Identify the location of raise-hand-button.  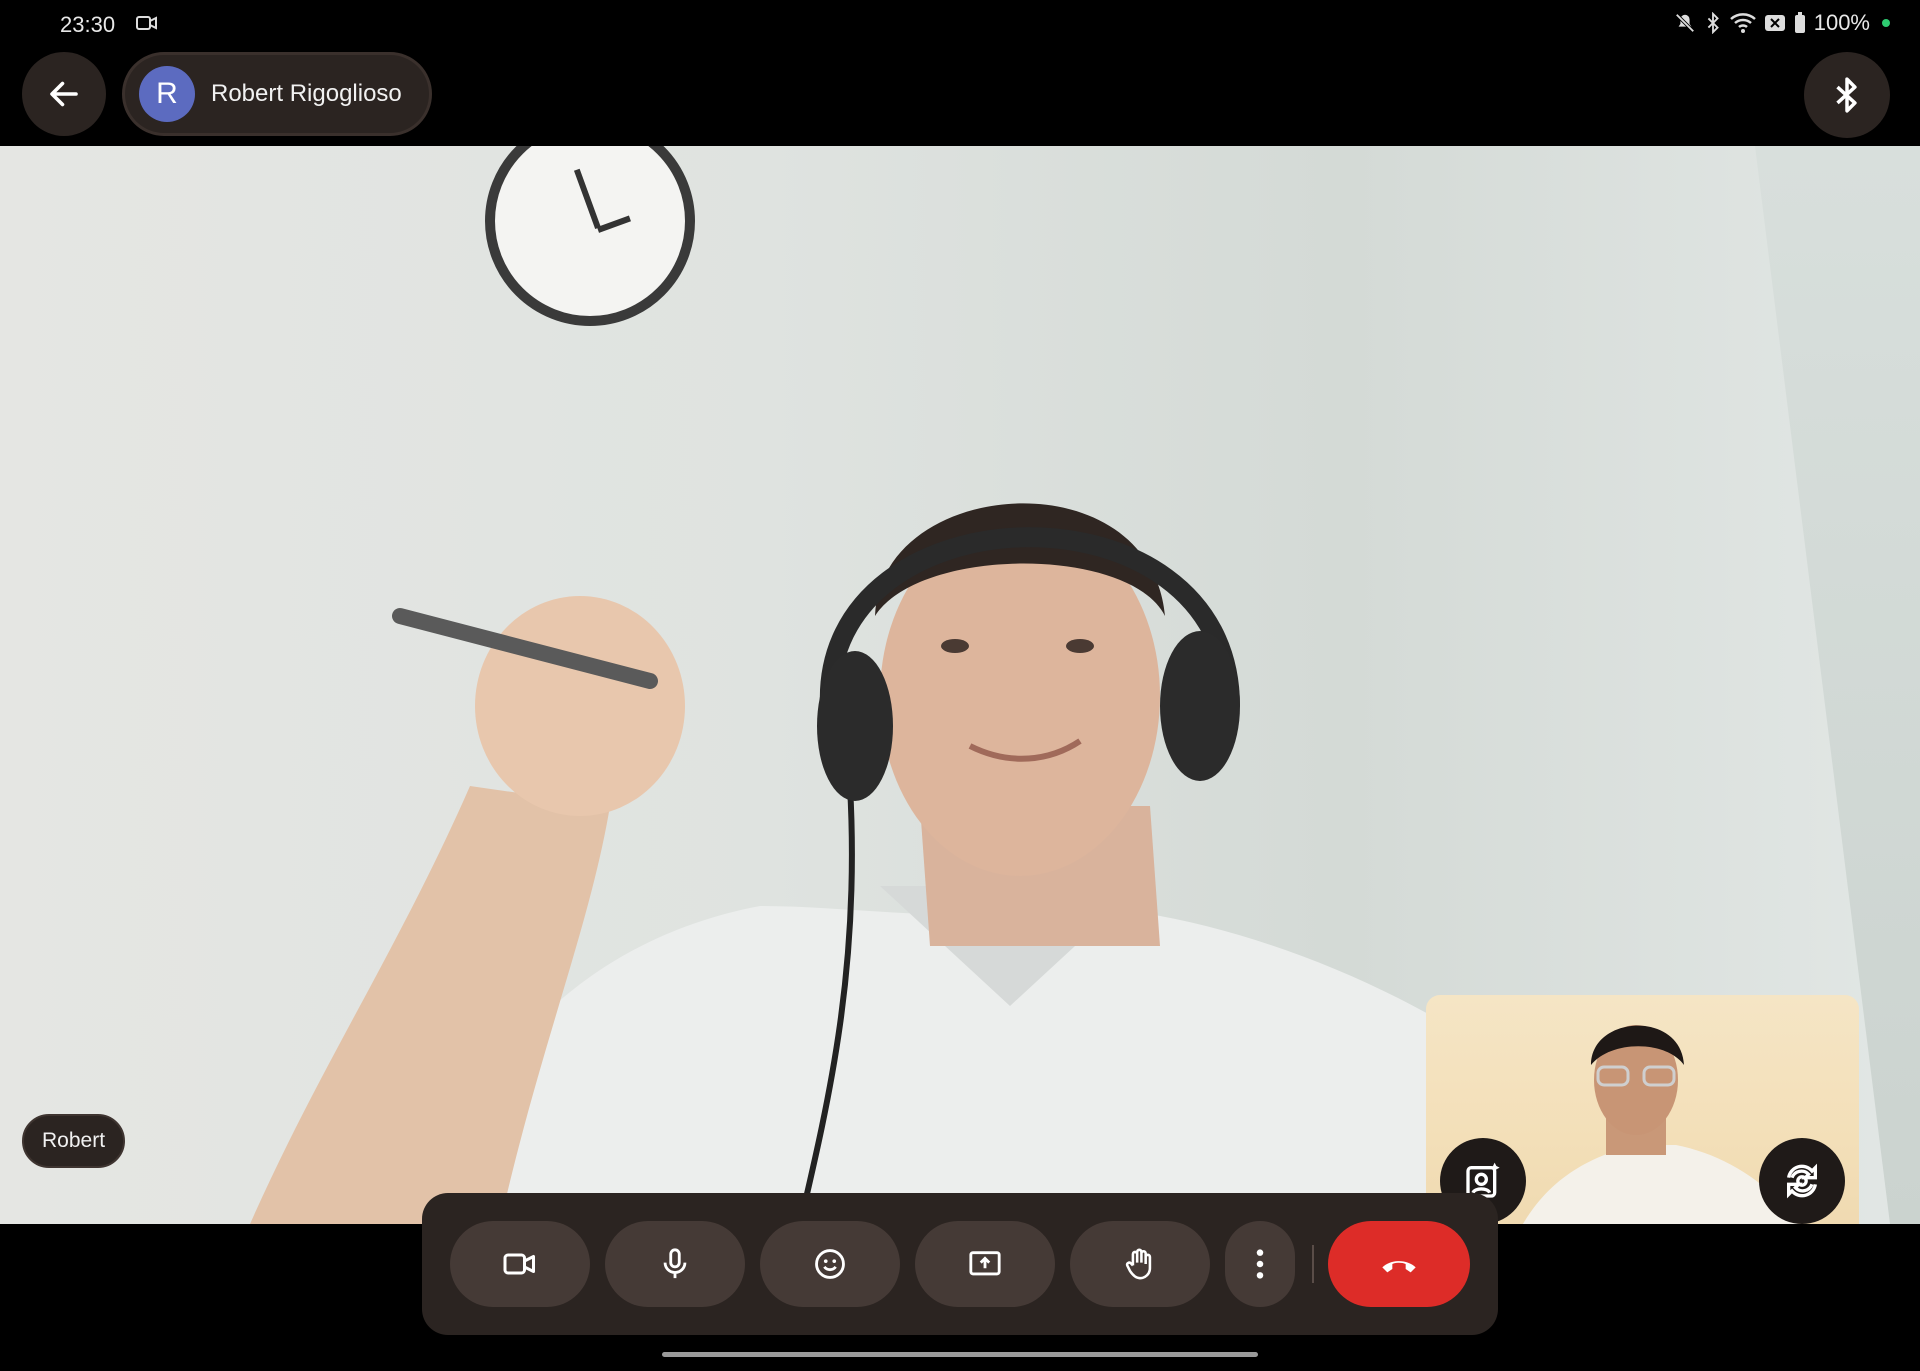
(1140, 1264).